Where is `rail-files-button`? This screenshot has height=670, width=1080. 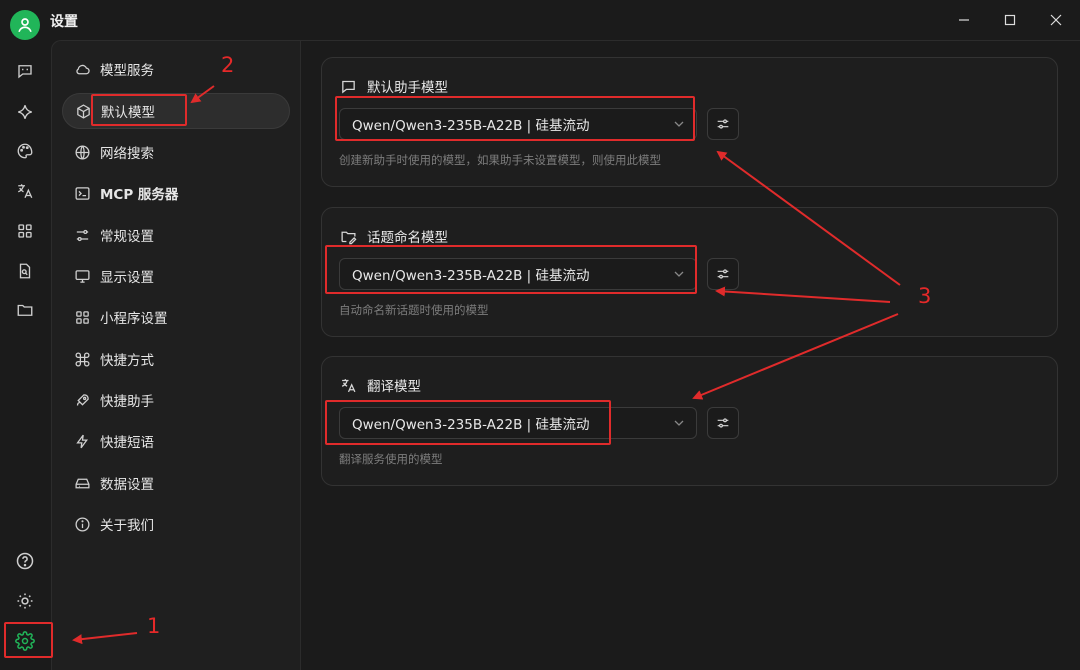 rail-files-button is located at coordinates (25, 310).